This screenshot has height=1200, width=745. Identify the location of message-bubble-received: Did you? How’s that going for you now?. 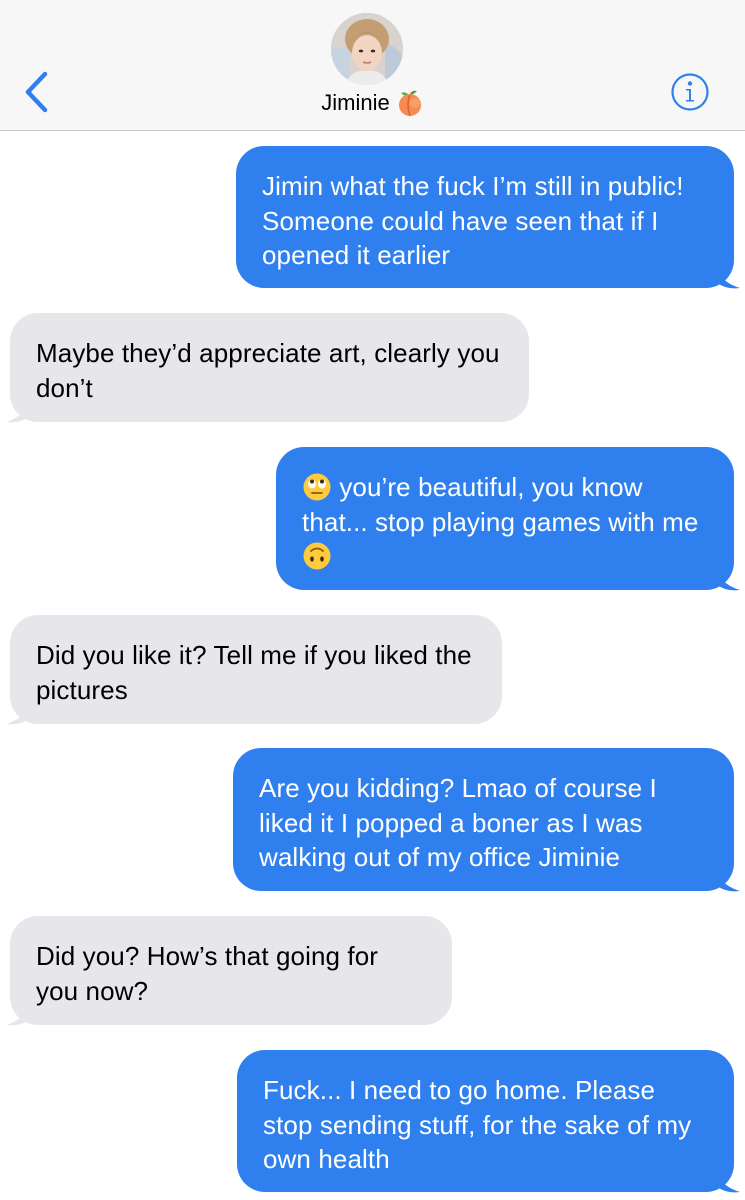
(231, 970).